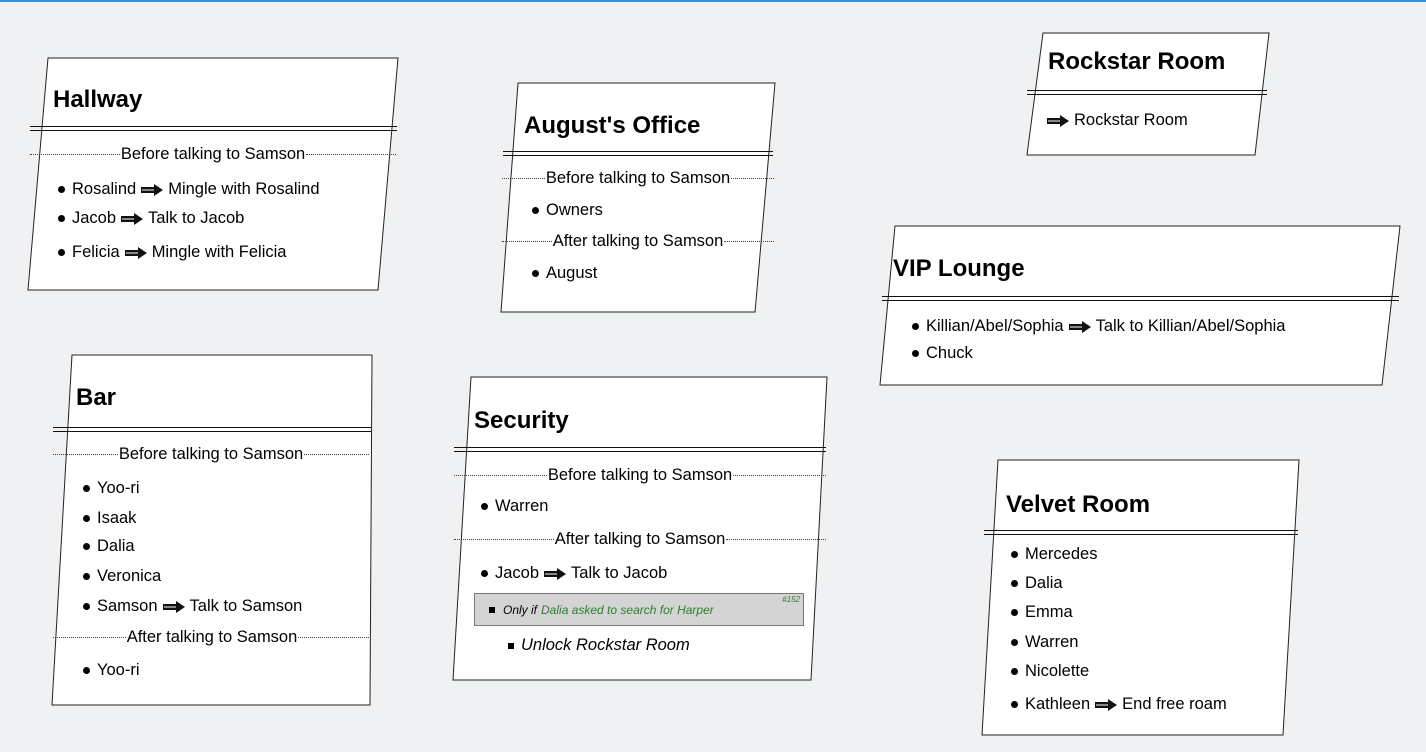 The height and width of the screenshot is (752, 1426). What do you see at coordinates (599, 645) in the screenshot?
I see `unlock-item: Unlock Rockstar Room` at bounding box center [599, 645].